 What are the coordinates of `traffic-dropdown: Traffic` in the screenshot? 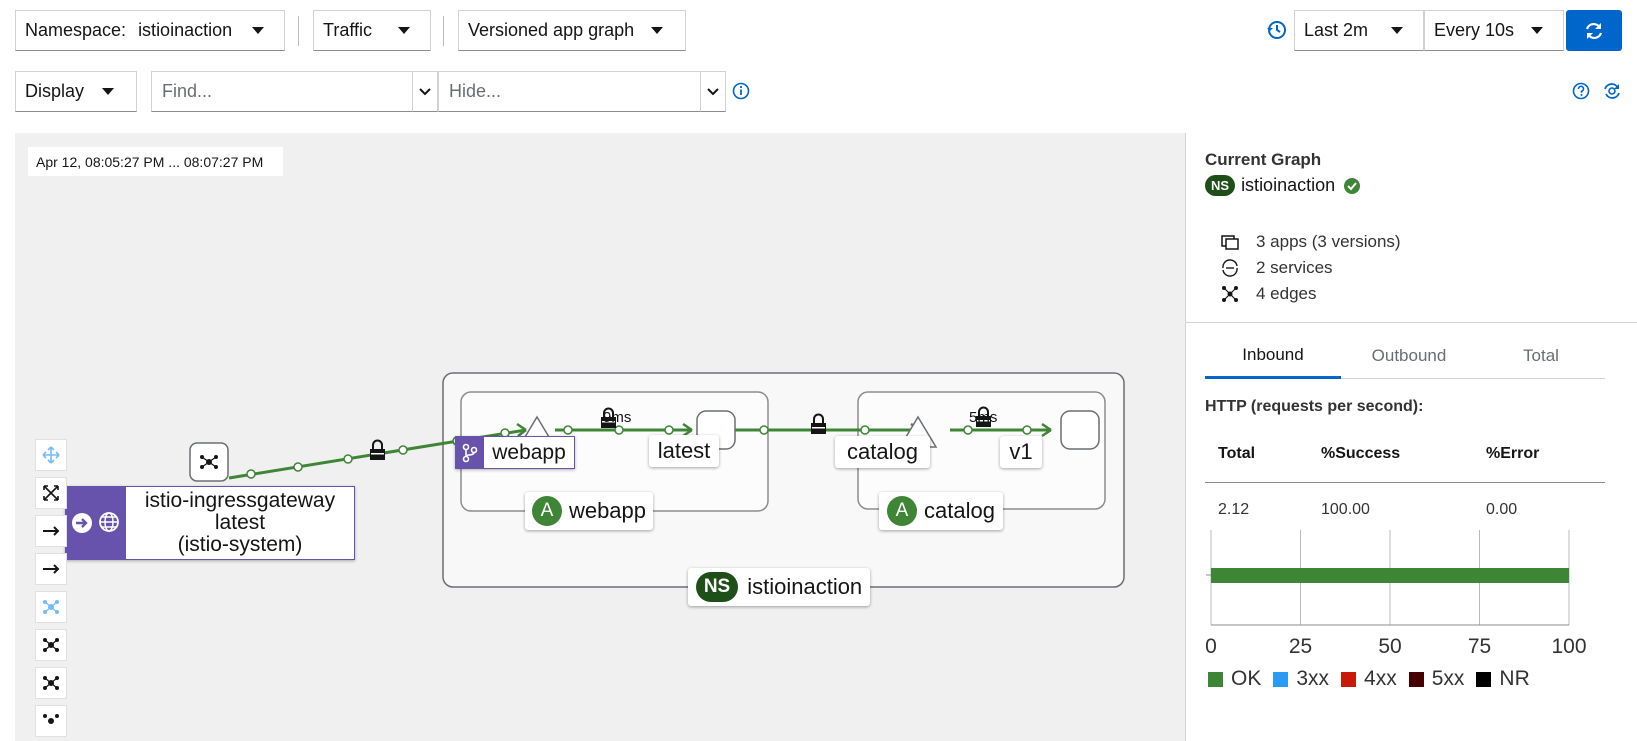 It's located at (372, 30).